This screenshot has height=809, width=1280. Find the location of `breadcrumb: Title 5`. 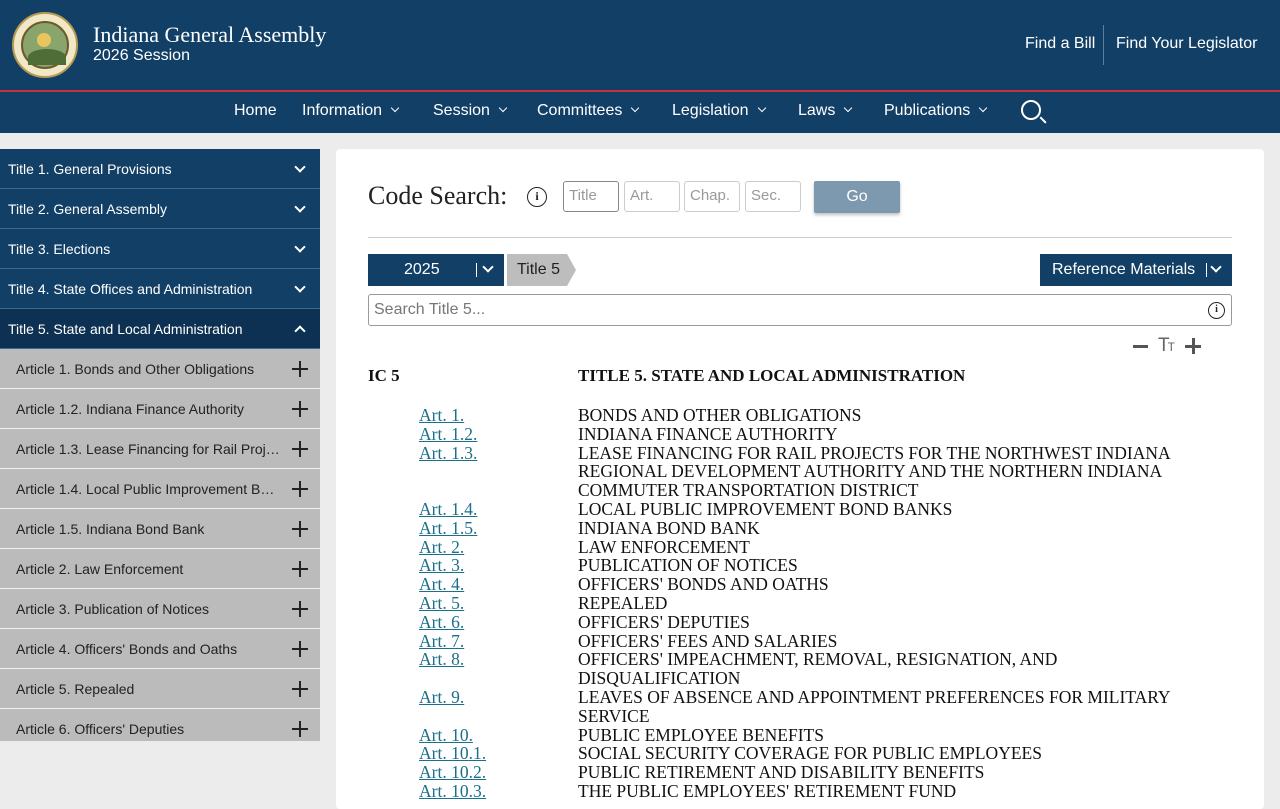

breadcrumb: Title 5 is located at coordinates (541, 270).